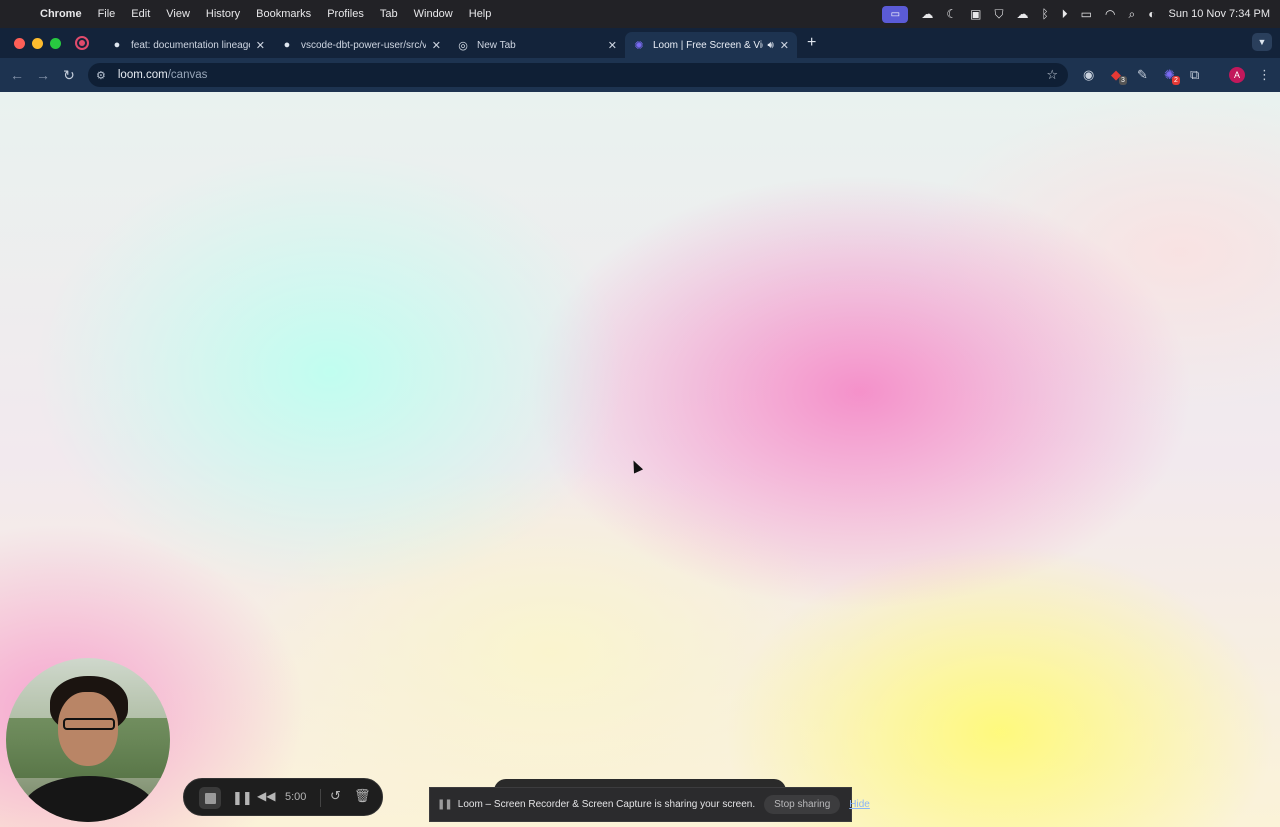 The width and height of the screenshot is (1280, 827). Describe the element at coordinates (770, 45) in the screenshot. I see `speaker-icon: 🔊︎` at that location.